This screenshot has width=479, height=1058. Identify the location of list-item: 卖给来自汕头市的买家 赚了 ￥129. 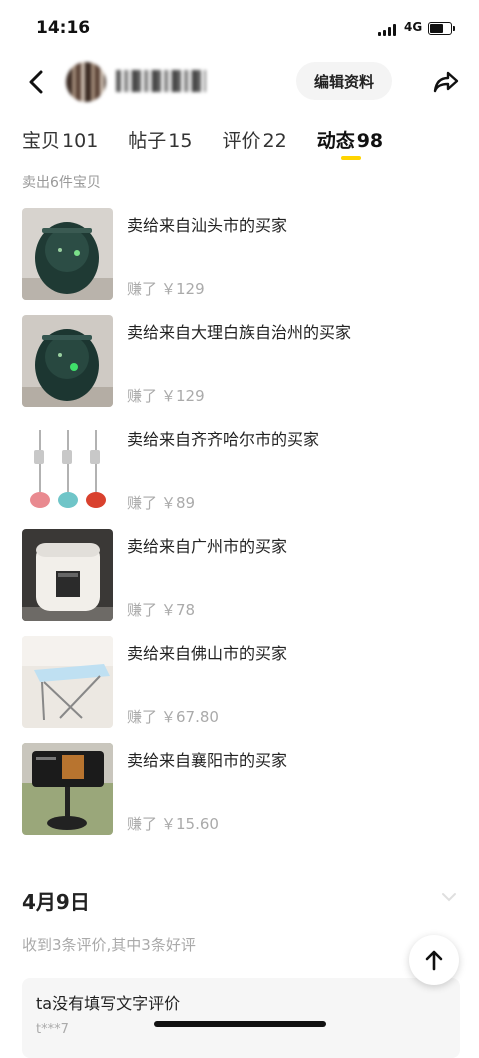
(239, 261).